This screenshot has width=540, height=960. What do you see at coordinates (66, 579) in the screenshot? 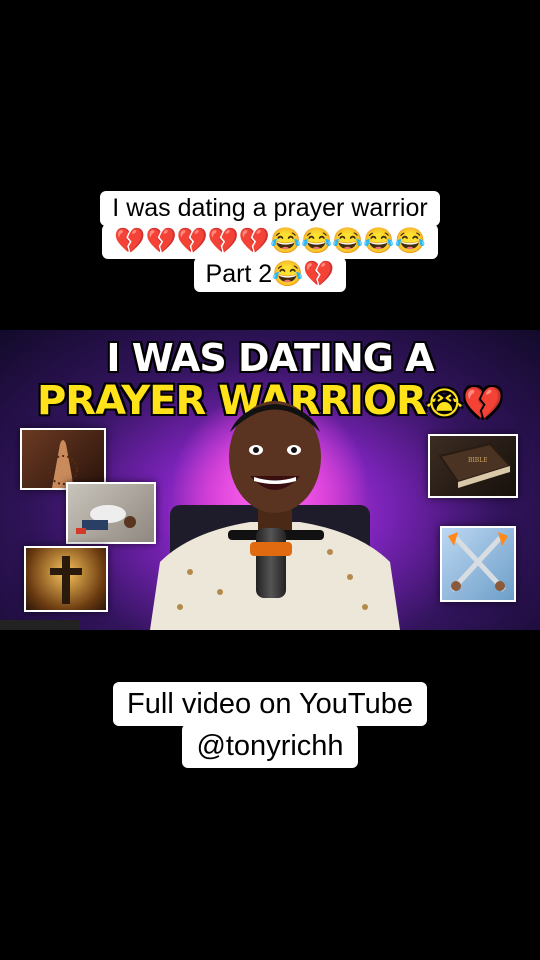
I see `glowing-cross-image` at bounding box center [66, 579].